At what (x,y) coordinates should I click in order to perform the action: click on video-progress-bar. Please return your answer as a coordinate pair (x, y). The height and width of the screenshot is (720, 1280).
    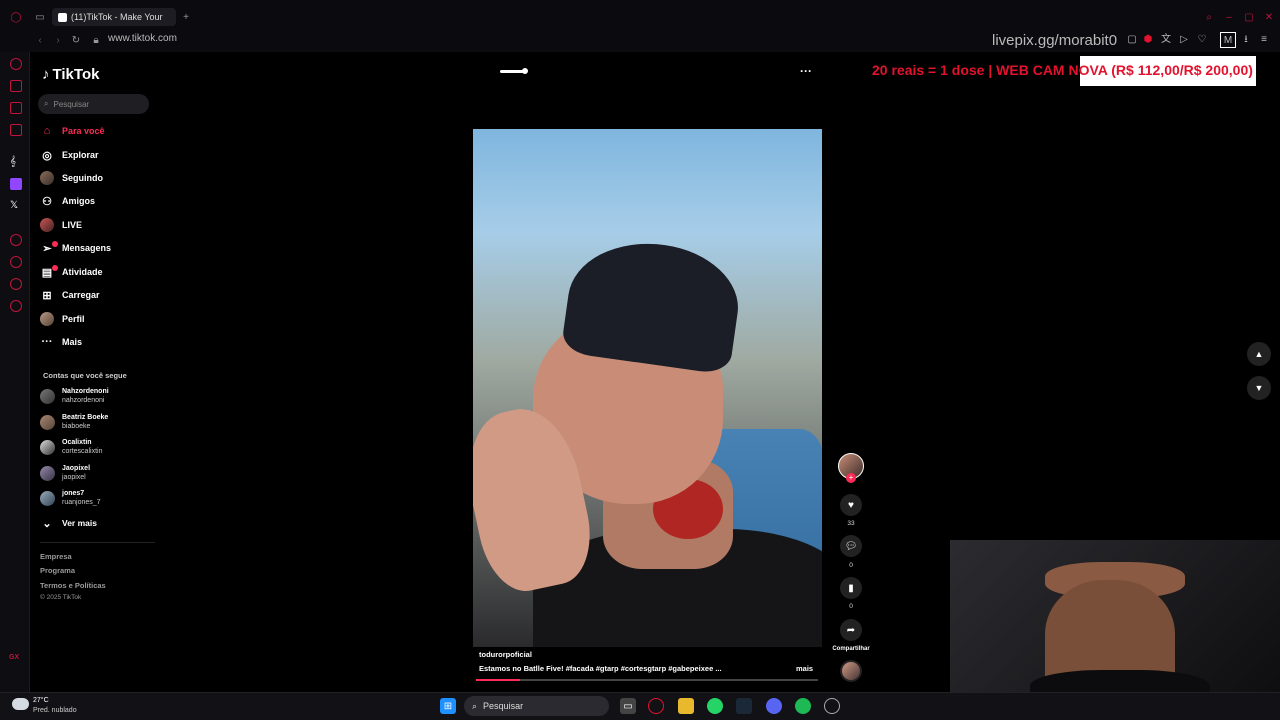
    Looking at the image, I should click on (647, 680).